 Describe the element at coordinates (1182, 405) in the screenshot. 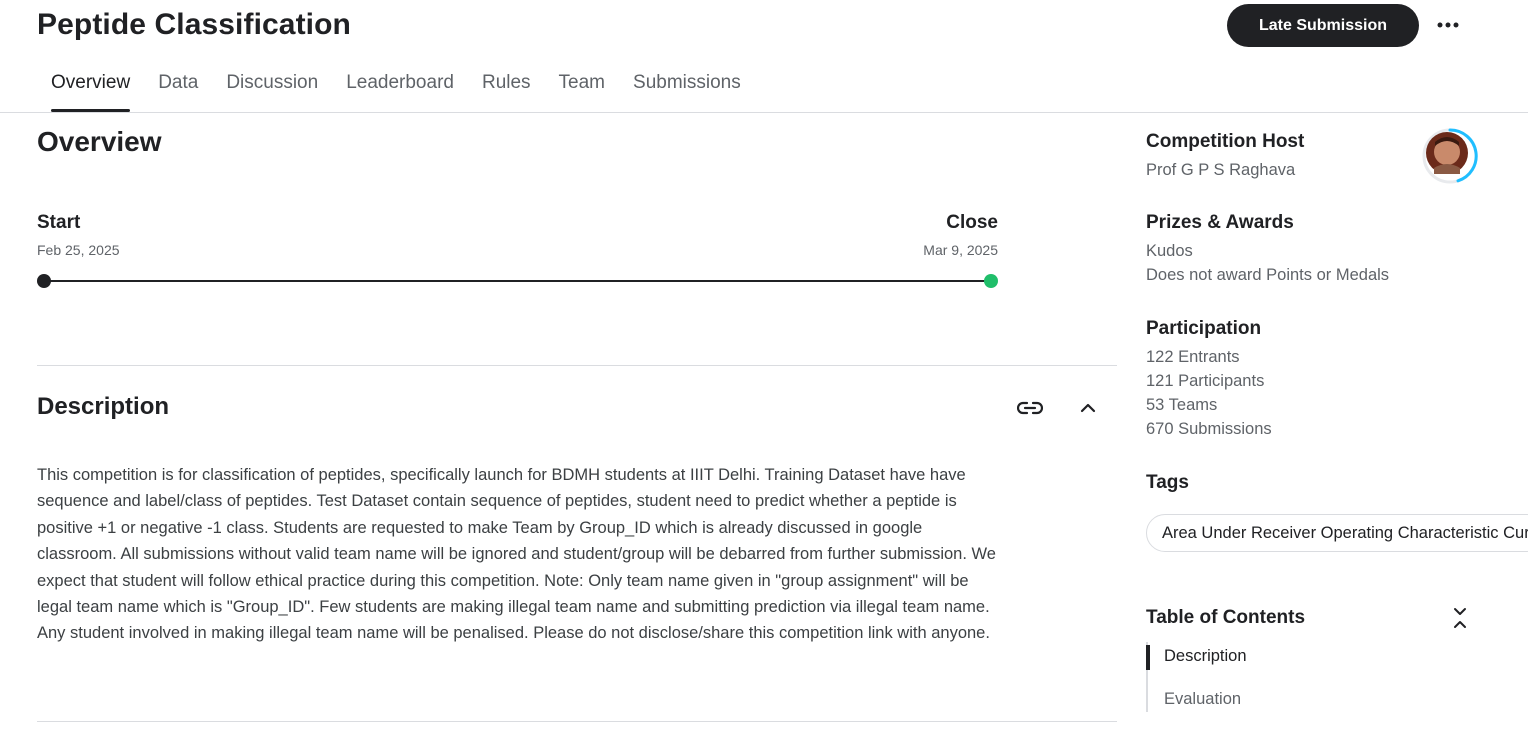

I see `teams-count: 53 Teams` at that location.